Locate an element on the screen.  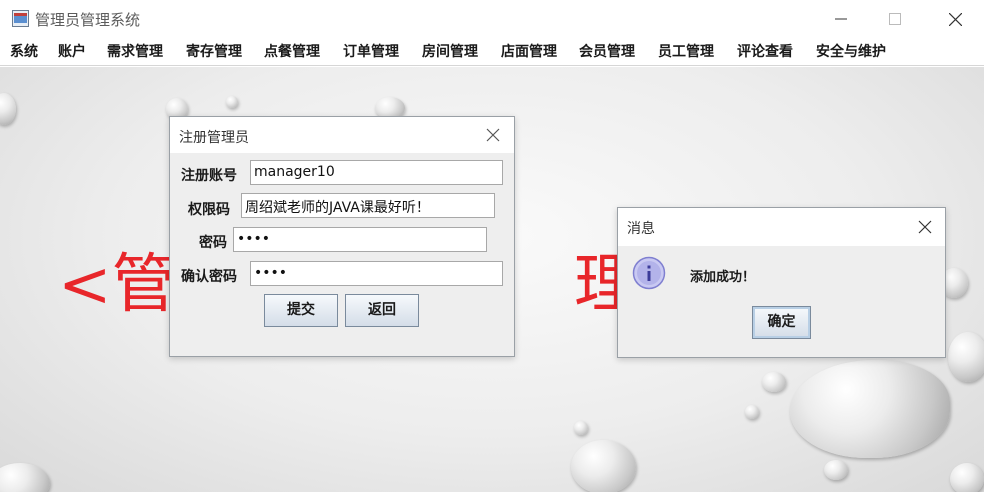
message-text: 添加成功！ is located at coordinates (723, 277).